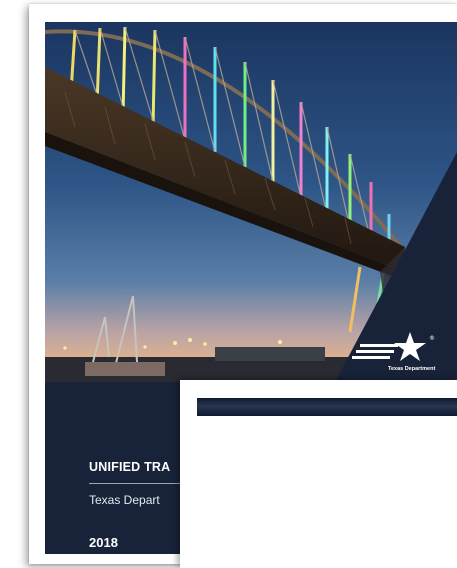 The height and width of the screenshot is (568, 457). I want to click on logo-lettering: Texas Department, so click(411, 369).